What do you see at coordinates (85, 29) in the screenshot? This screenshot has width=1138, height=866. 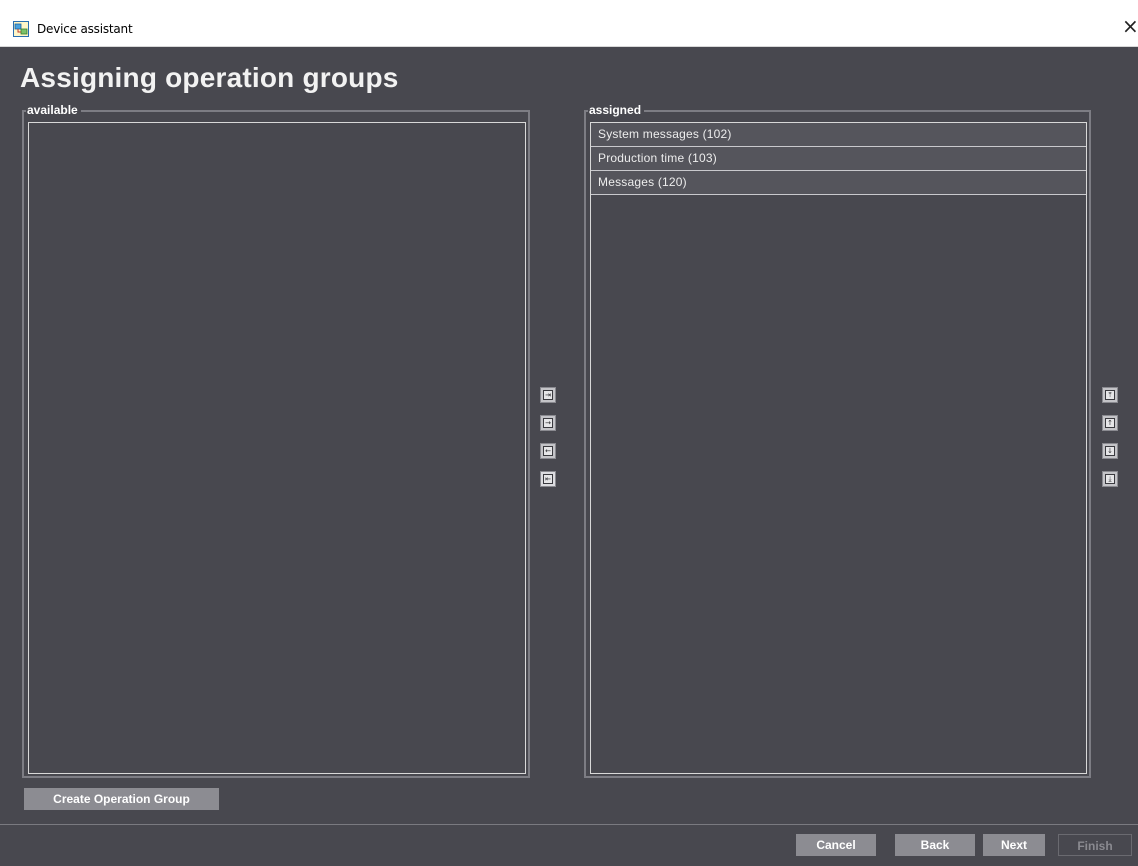 I see `window-title: Device assistant` at bounding box center [85, 29].